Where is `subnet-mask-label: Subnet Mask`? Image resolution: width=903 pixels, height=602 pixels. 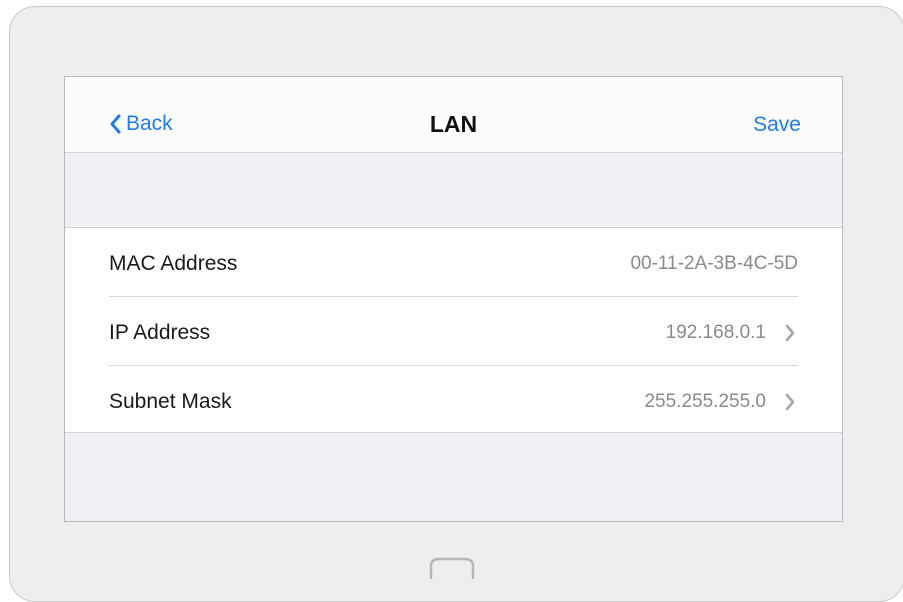 subnet-mask-label: Subnet Mask is located at coordinates (170, 401).